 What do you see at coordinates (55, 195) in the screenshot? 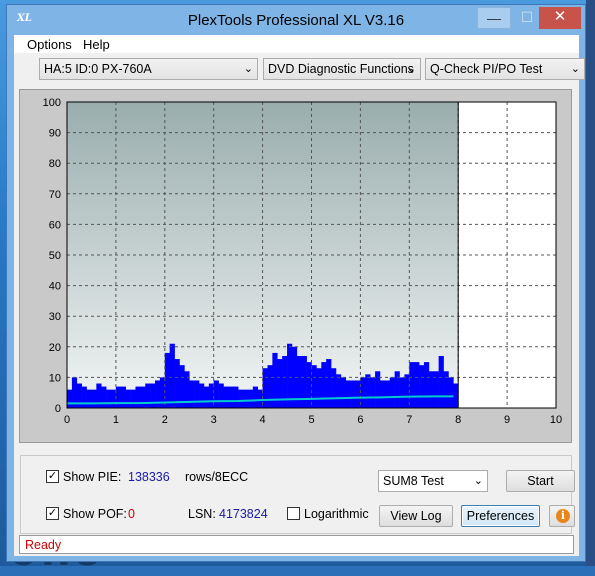
I see `y-tick-label: 70` at bounding box center [55, 195].